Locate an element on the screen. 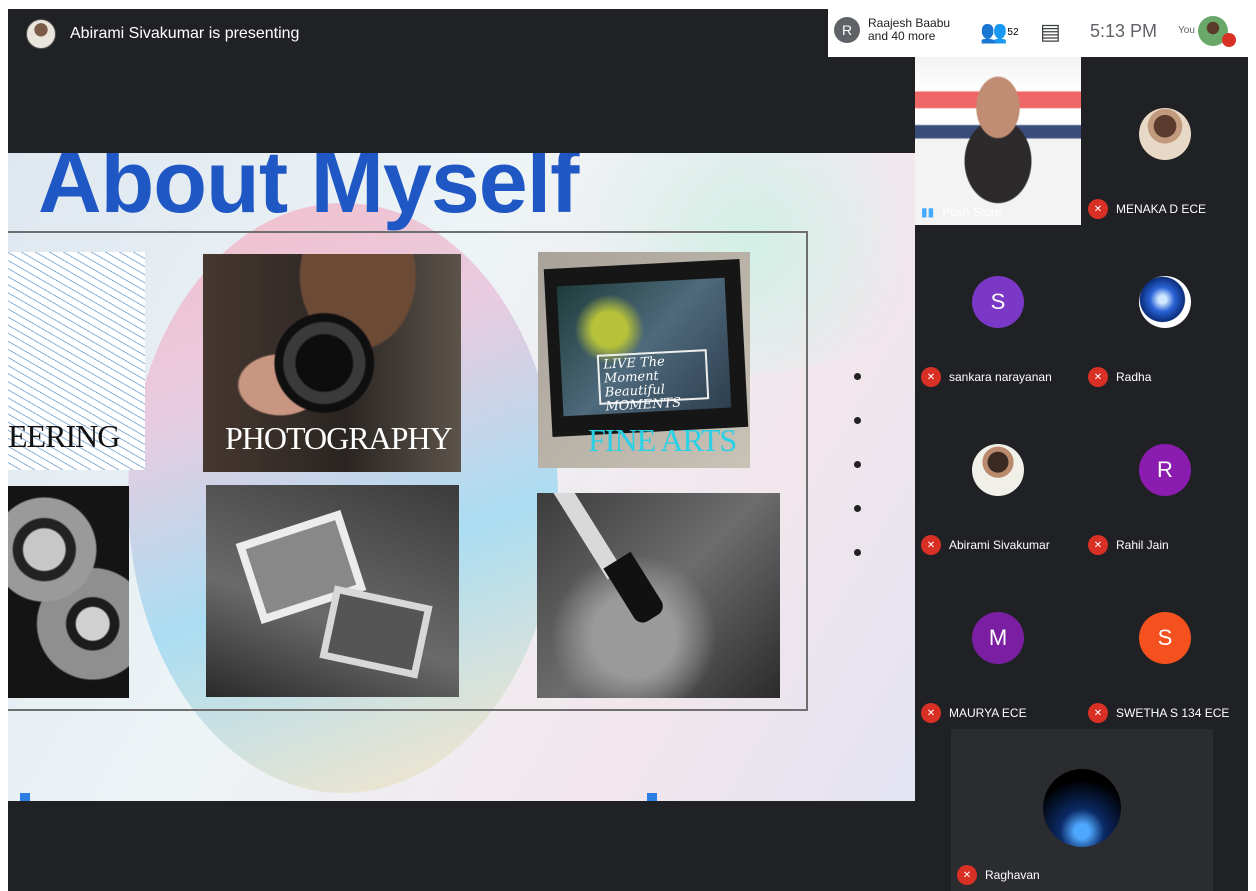 Image resolution: width=1256 pixels, height=891 pixels. participants-summary: R Raajesh Baabu and 40 more is located at coordinates (892, 30).